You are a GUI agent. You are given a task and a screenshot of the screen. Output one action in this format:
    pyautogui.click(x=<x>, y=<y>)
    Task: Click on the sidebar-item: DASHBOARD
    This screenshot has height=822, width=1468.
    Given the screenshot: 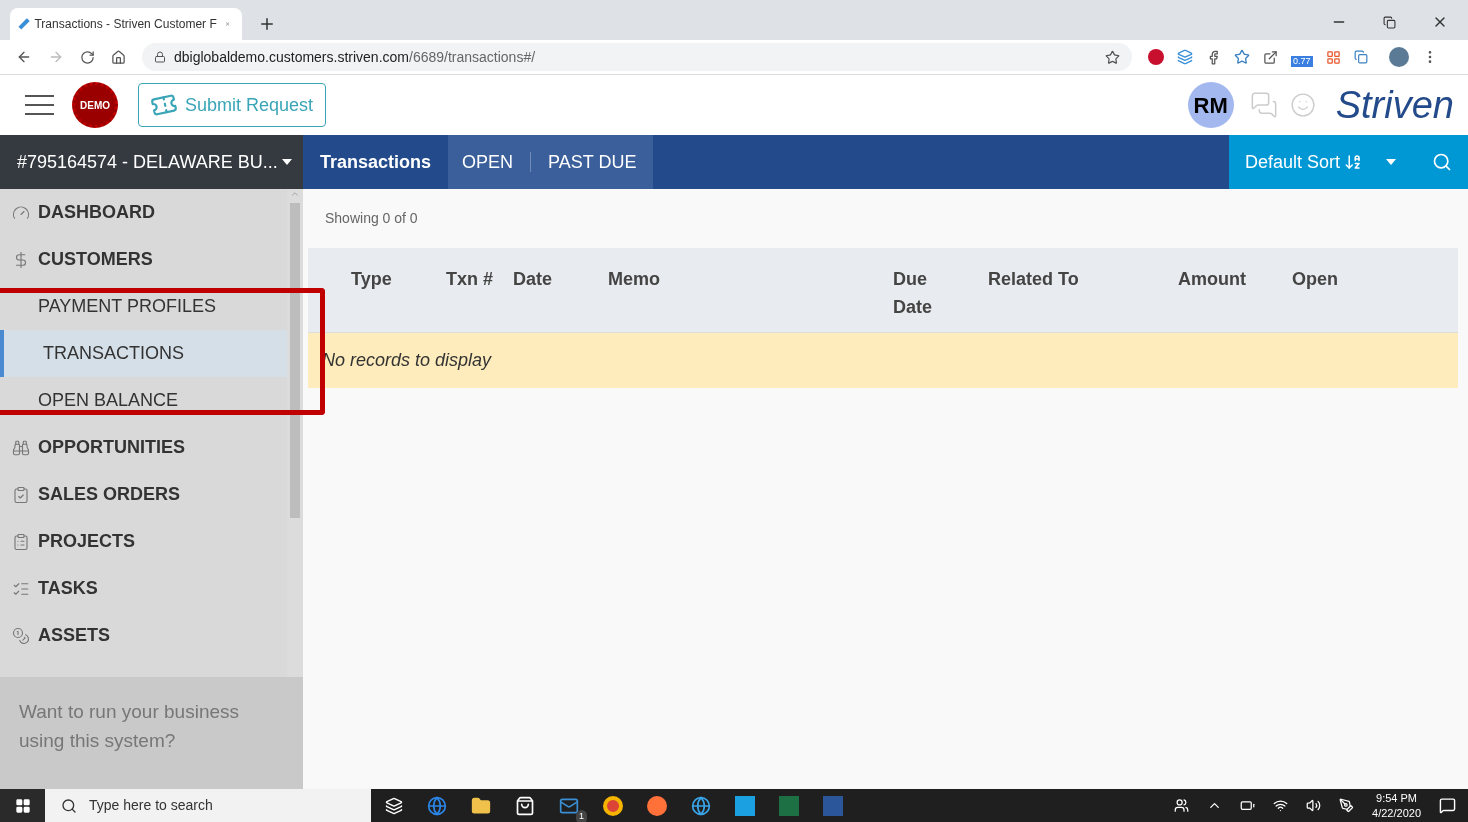 What is the action you would take?
    pyautogui.click(x=143, y=212)
    